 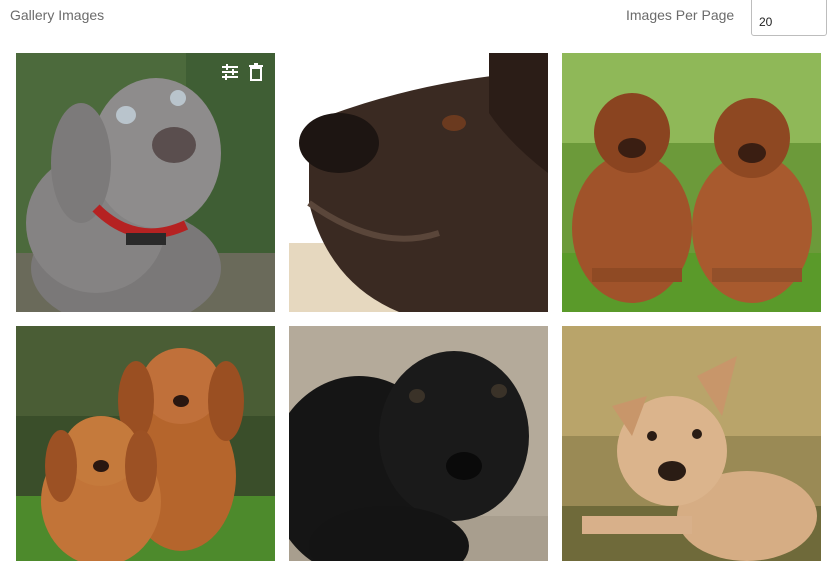 What do you see at coordinates (256, 72) in the screenshot?
I see `trash-icon` at bounding box center [256, 72].